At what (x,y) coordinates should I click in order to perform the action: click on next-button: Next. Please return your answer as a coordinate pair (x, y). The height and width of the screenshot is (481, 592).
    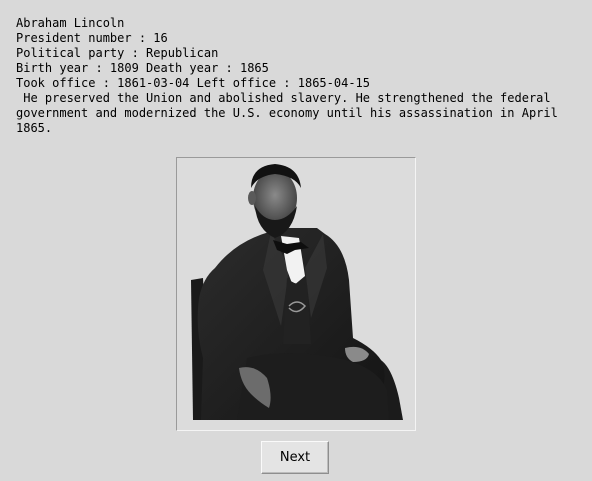
    Looking at the image, I should click on (295, 457).